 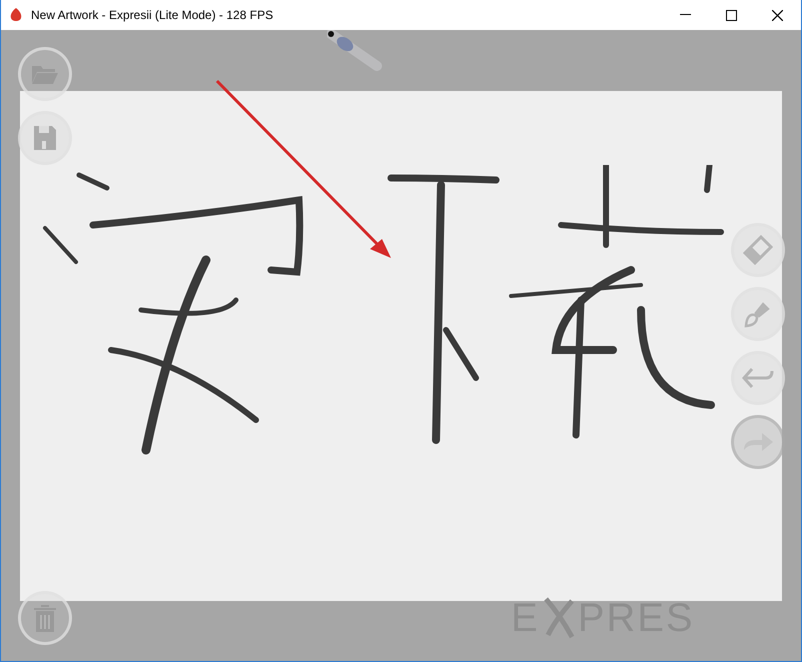 I want to click on open-folder-button, so click(x=45, y=74).